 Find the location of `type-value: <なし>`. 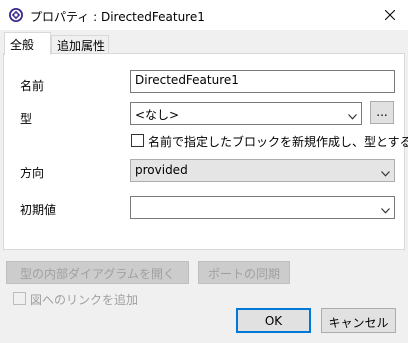

type-value: <なし> is located at coordinates (157, 115).